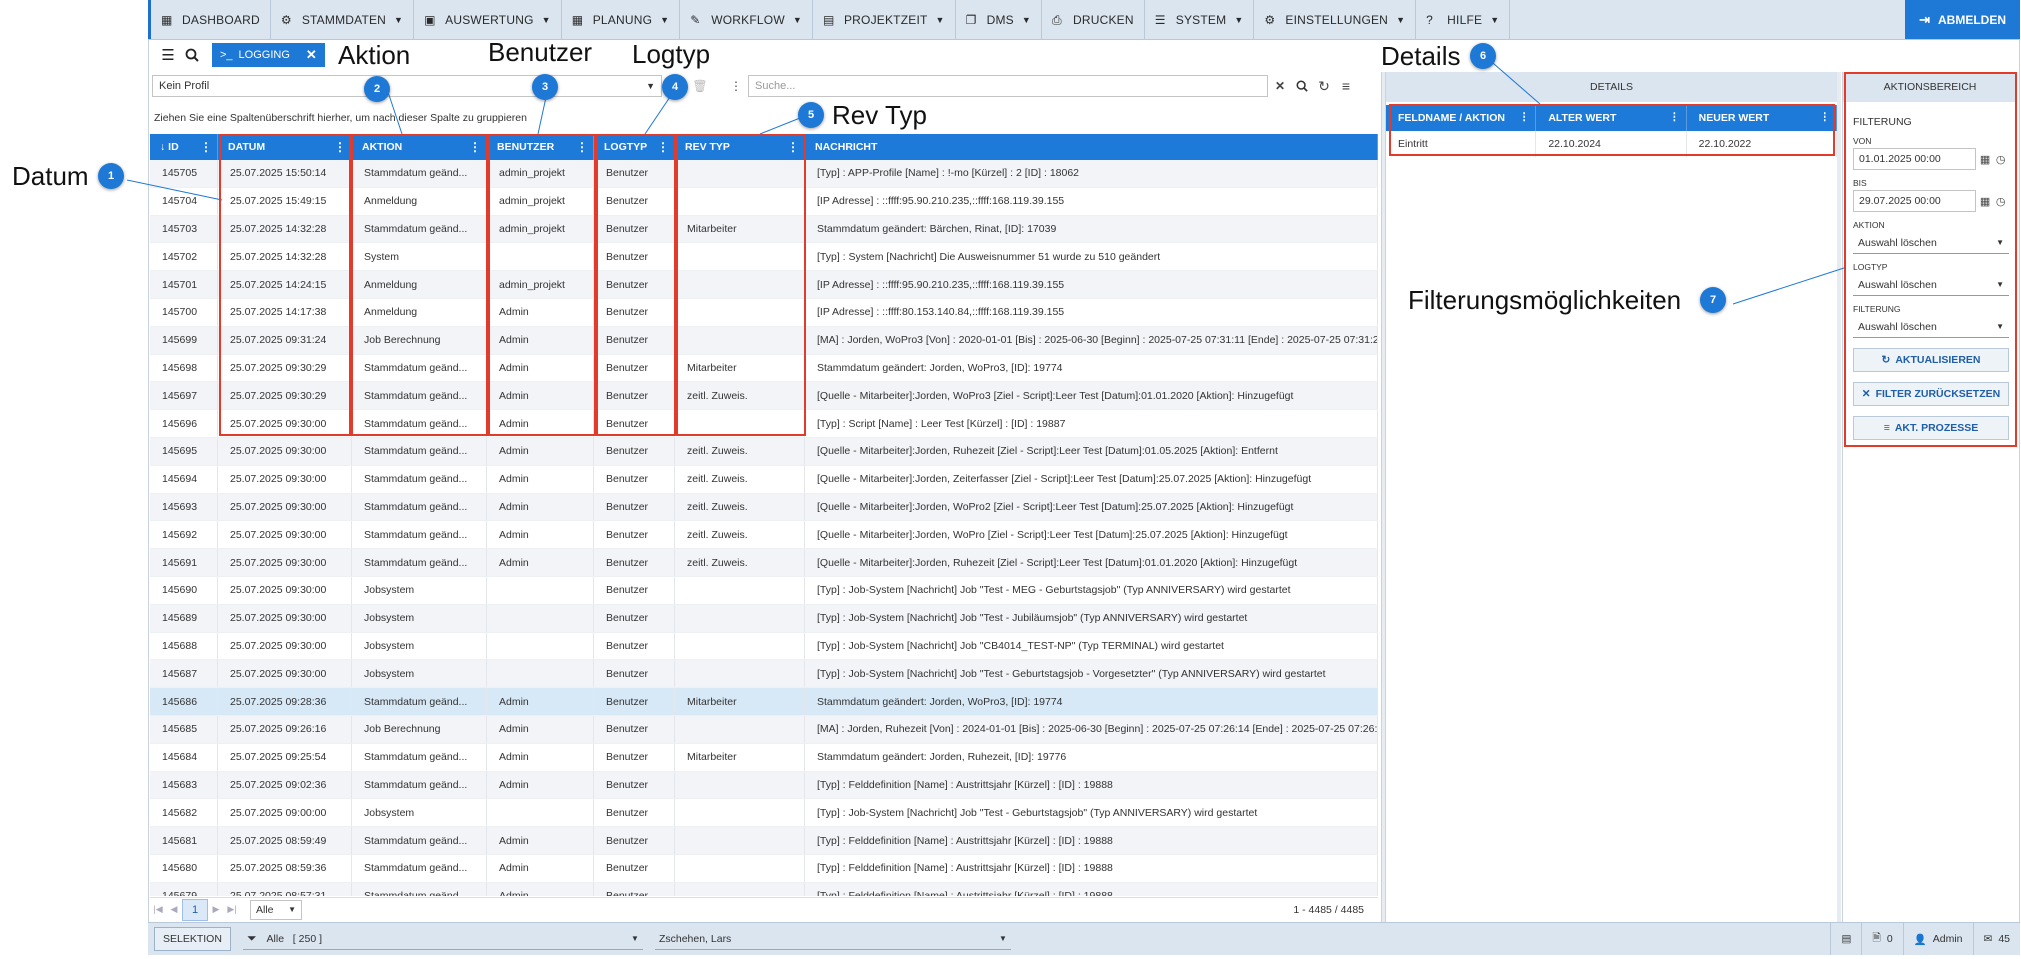 This screenshot has width=2021, height=959. Describe the element at coordinates (1931, 327) in the screenshot. I see `filterung-select: Auswahl löschen ▼` at that location.